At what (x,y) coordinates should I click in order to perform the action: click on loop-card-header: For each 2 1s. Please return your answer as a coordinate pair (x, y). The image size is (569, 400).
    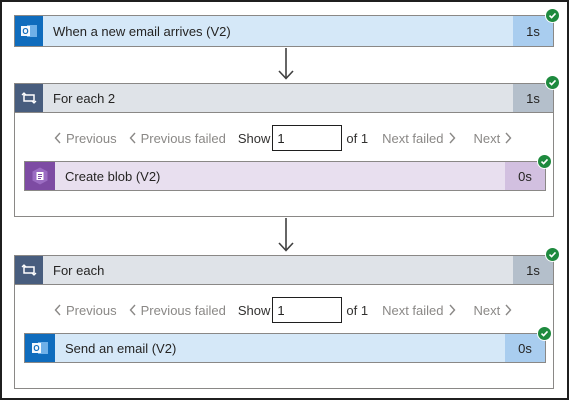
    Looking at the image, I should click on (284, 98).